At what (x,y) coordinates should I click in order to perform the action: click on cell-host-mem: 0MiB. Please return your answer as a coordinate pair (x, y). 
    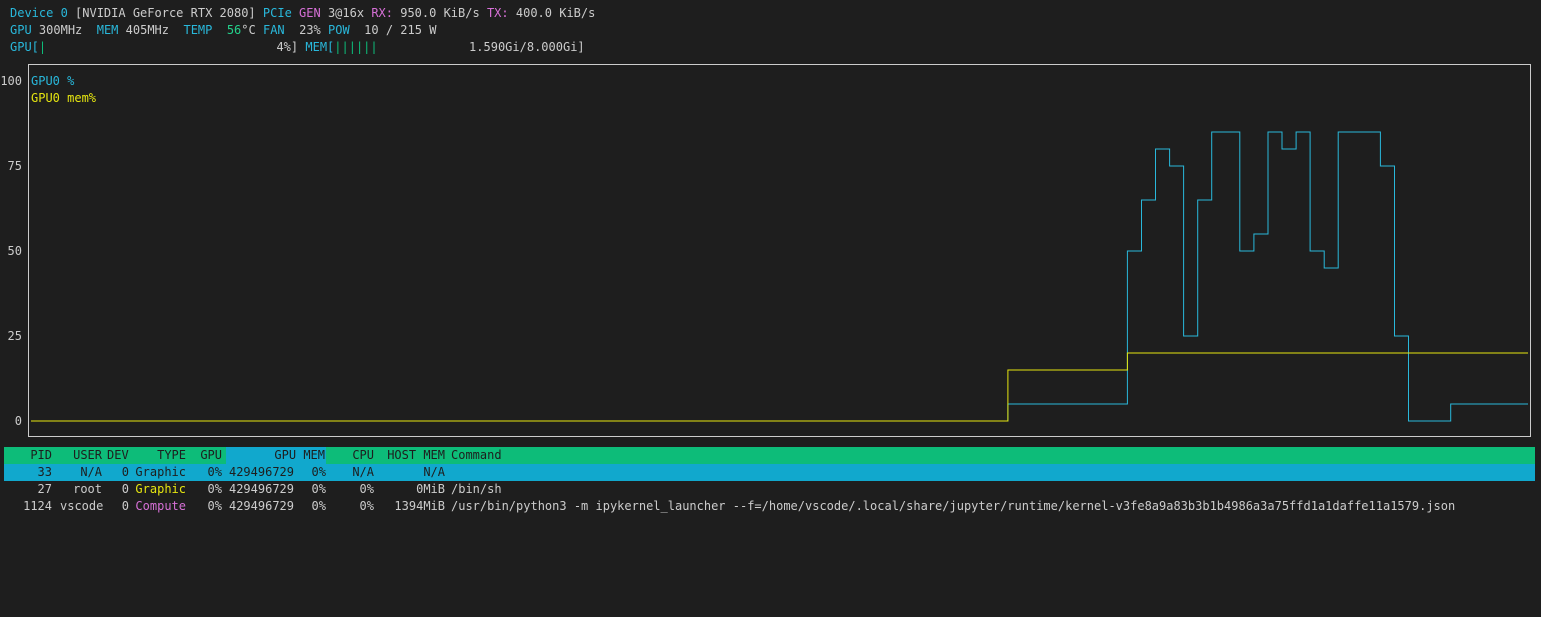
    Looking at the image, I should click on (430, 489).